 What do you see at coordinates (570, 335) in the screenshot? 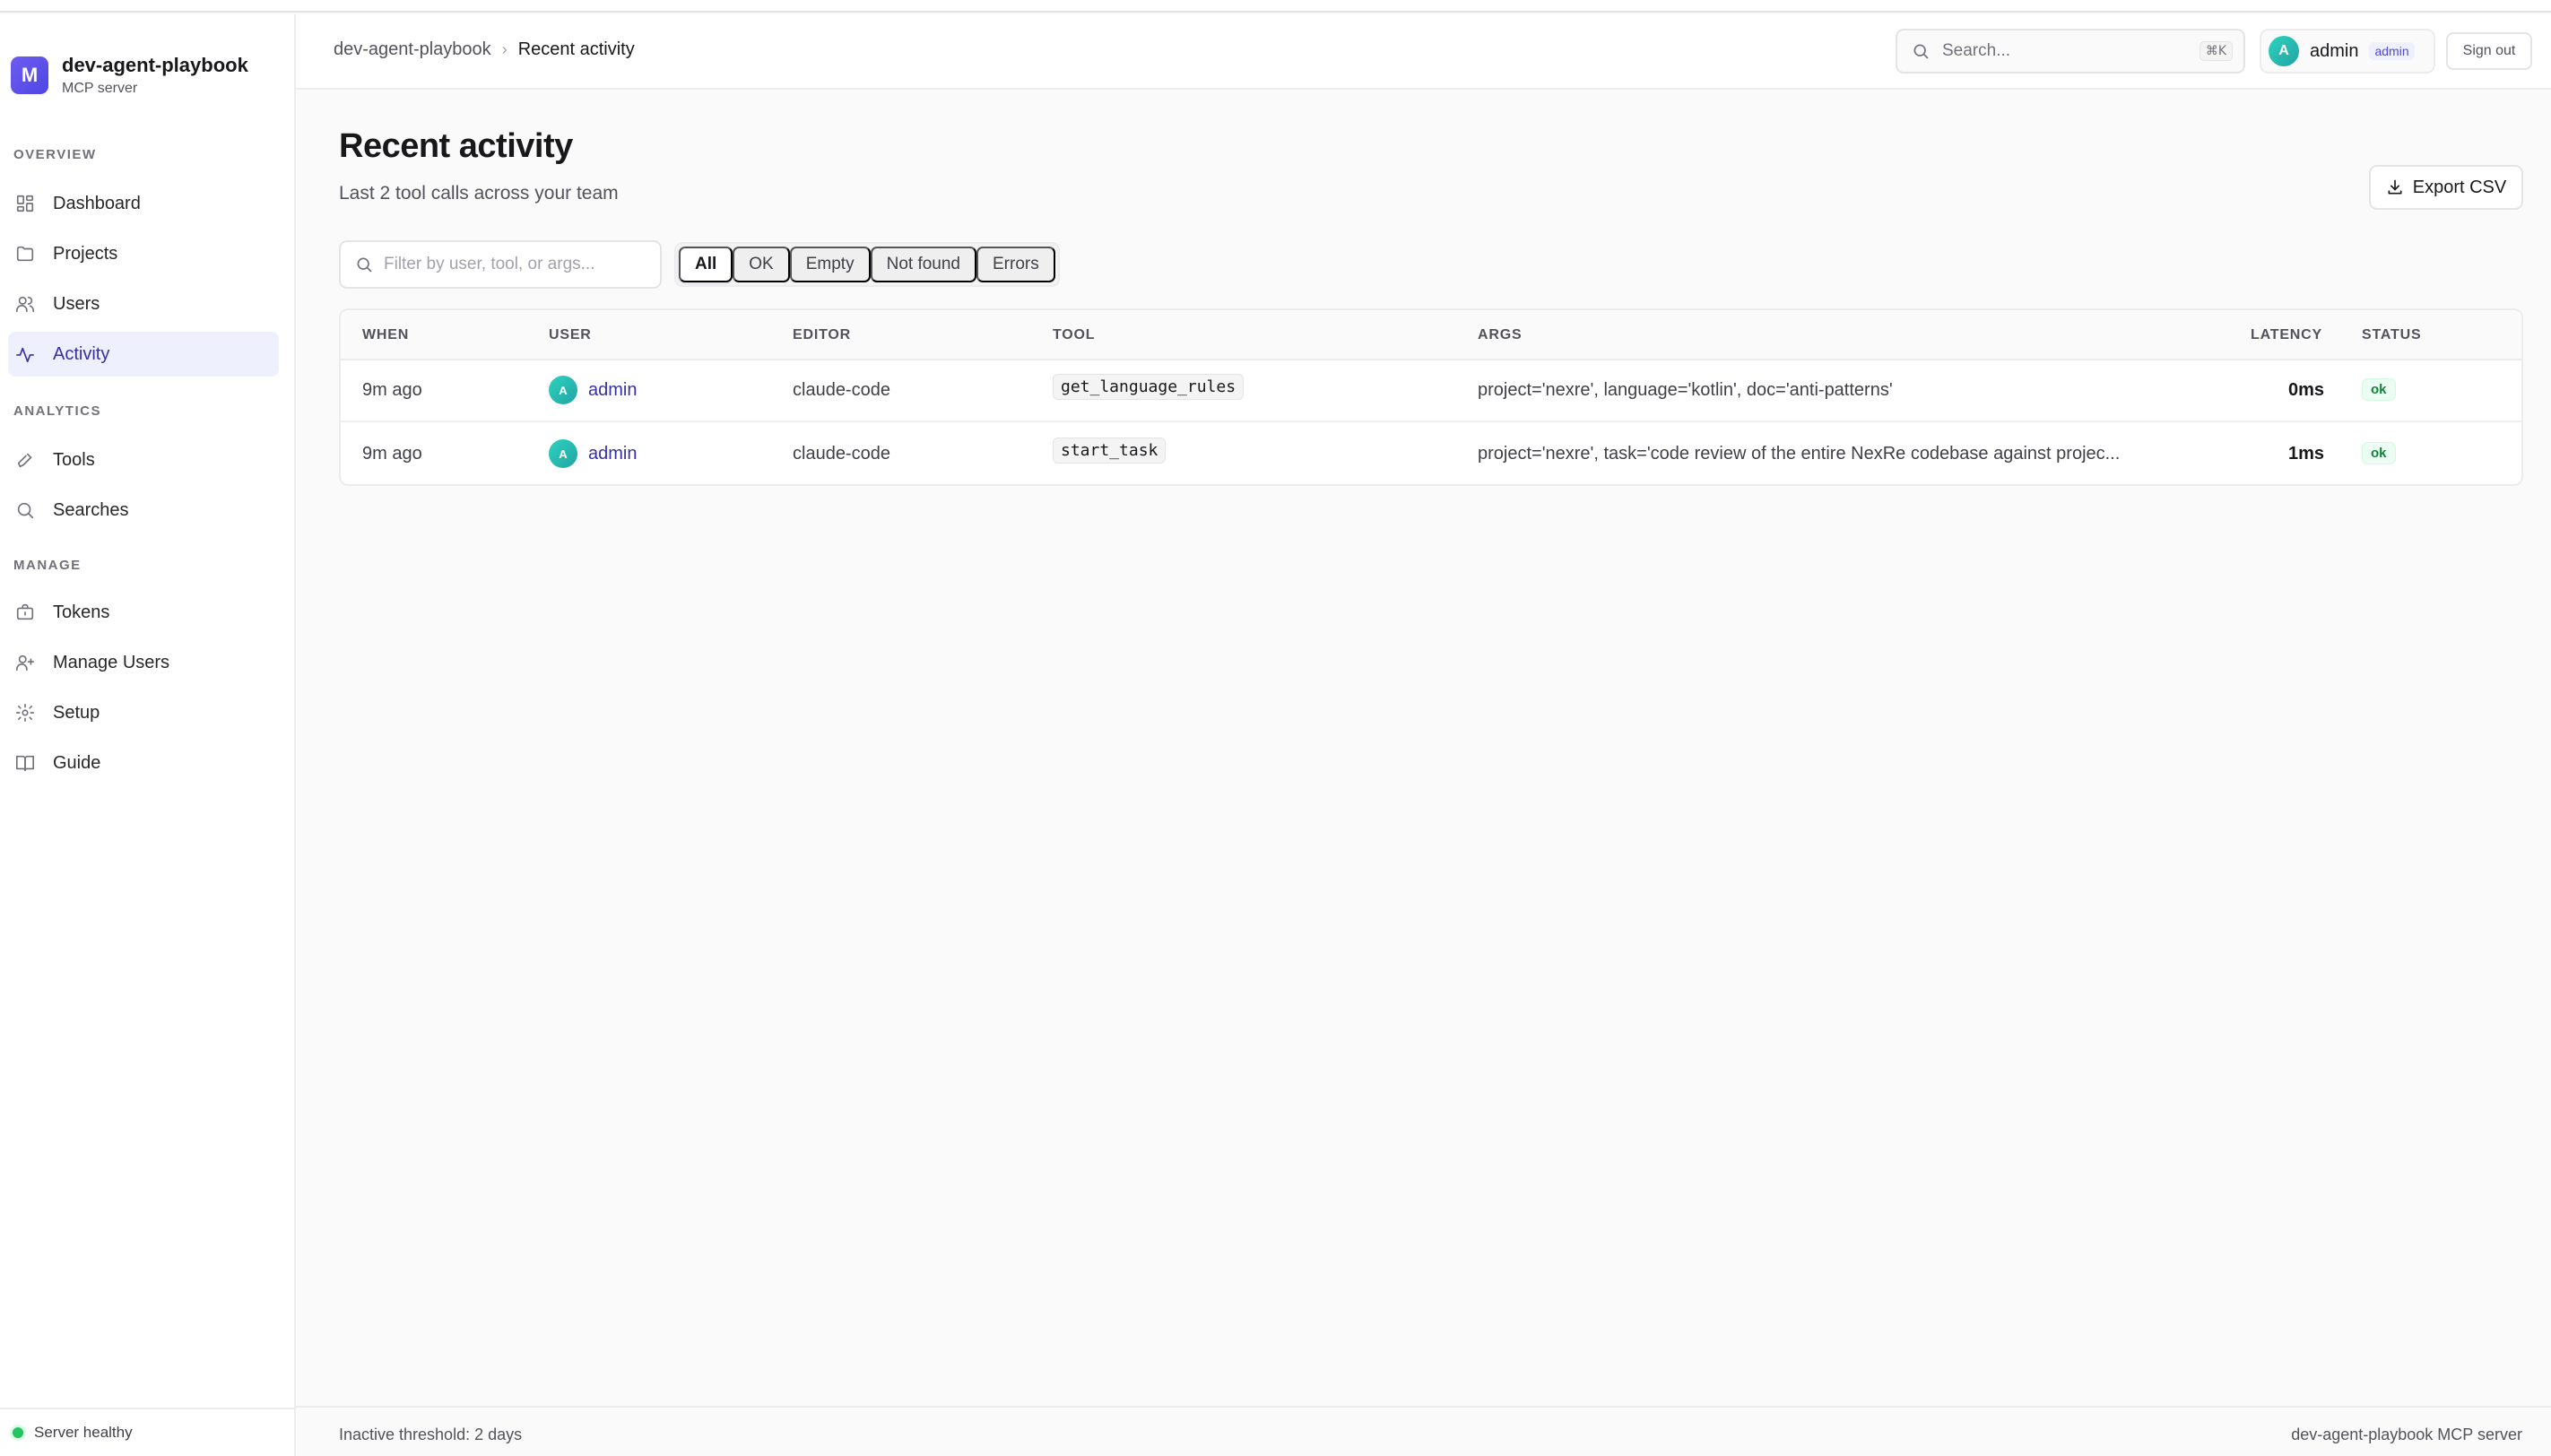
I see `column-header-user: USER` at bounding box center [570, 335].